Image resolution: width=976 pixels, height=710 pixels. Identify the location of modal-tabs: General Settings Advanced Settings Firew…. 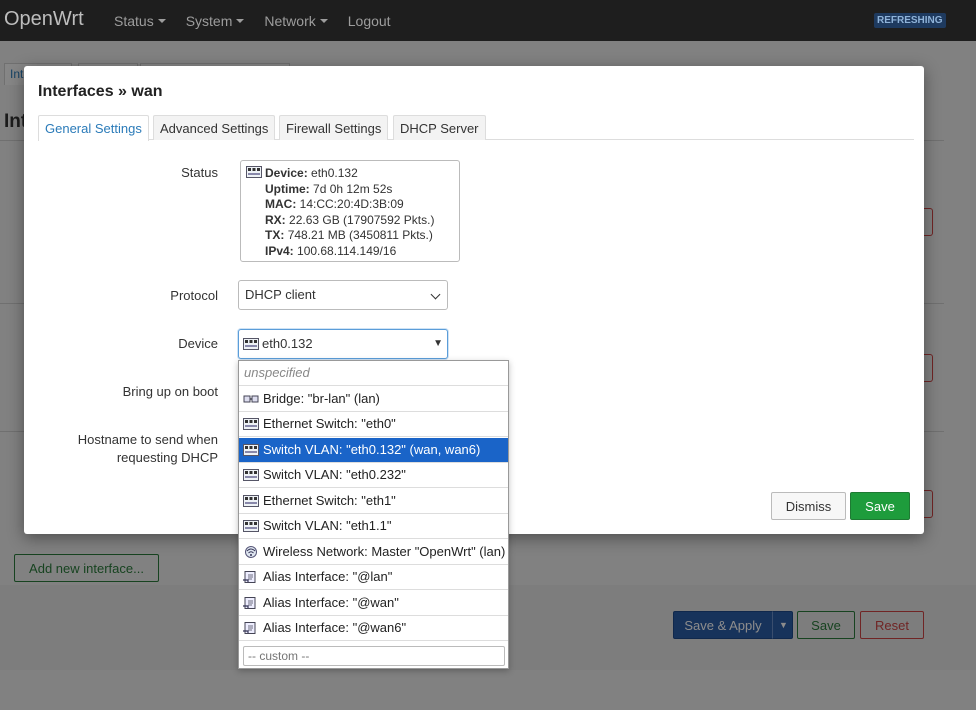
(476, 128).